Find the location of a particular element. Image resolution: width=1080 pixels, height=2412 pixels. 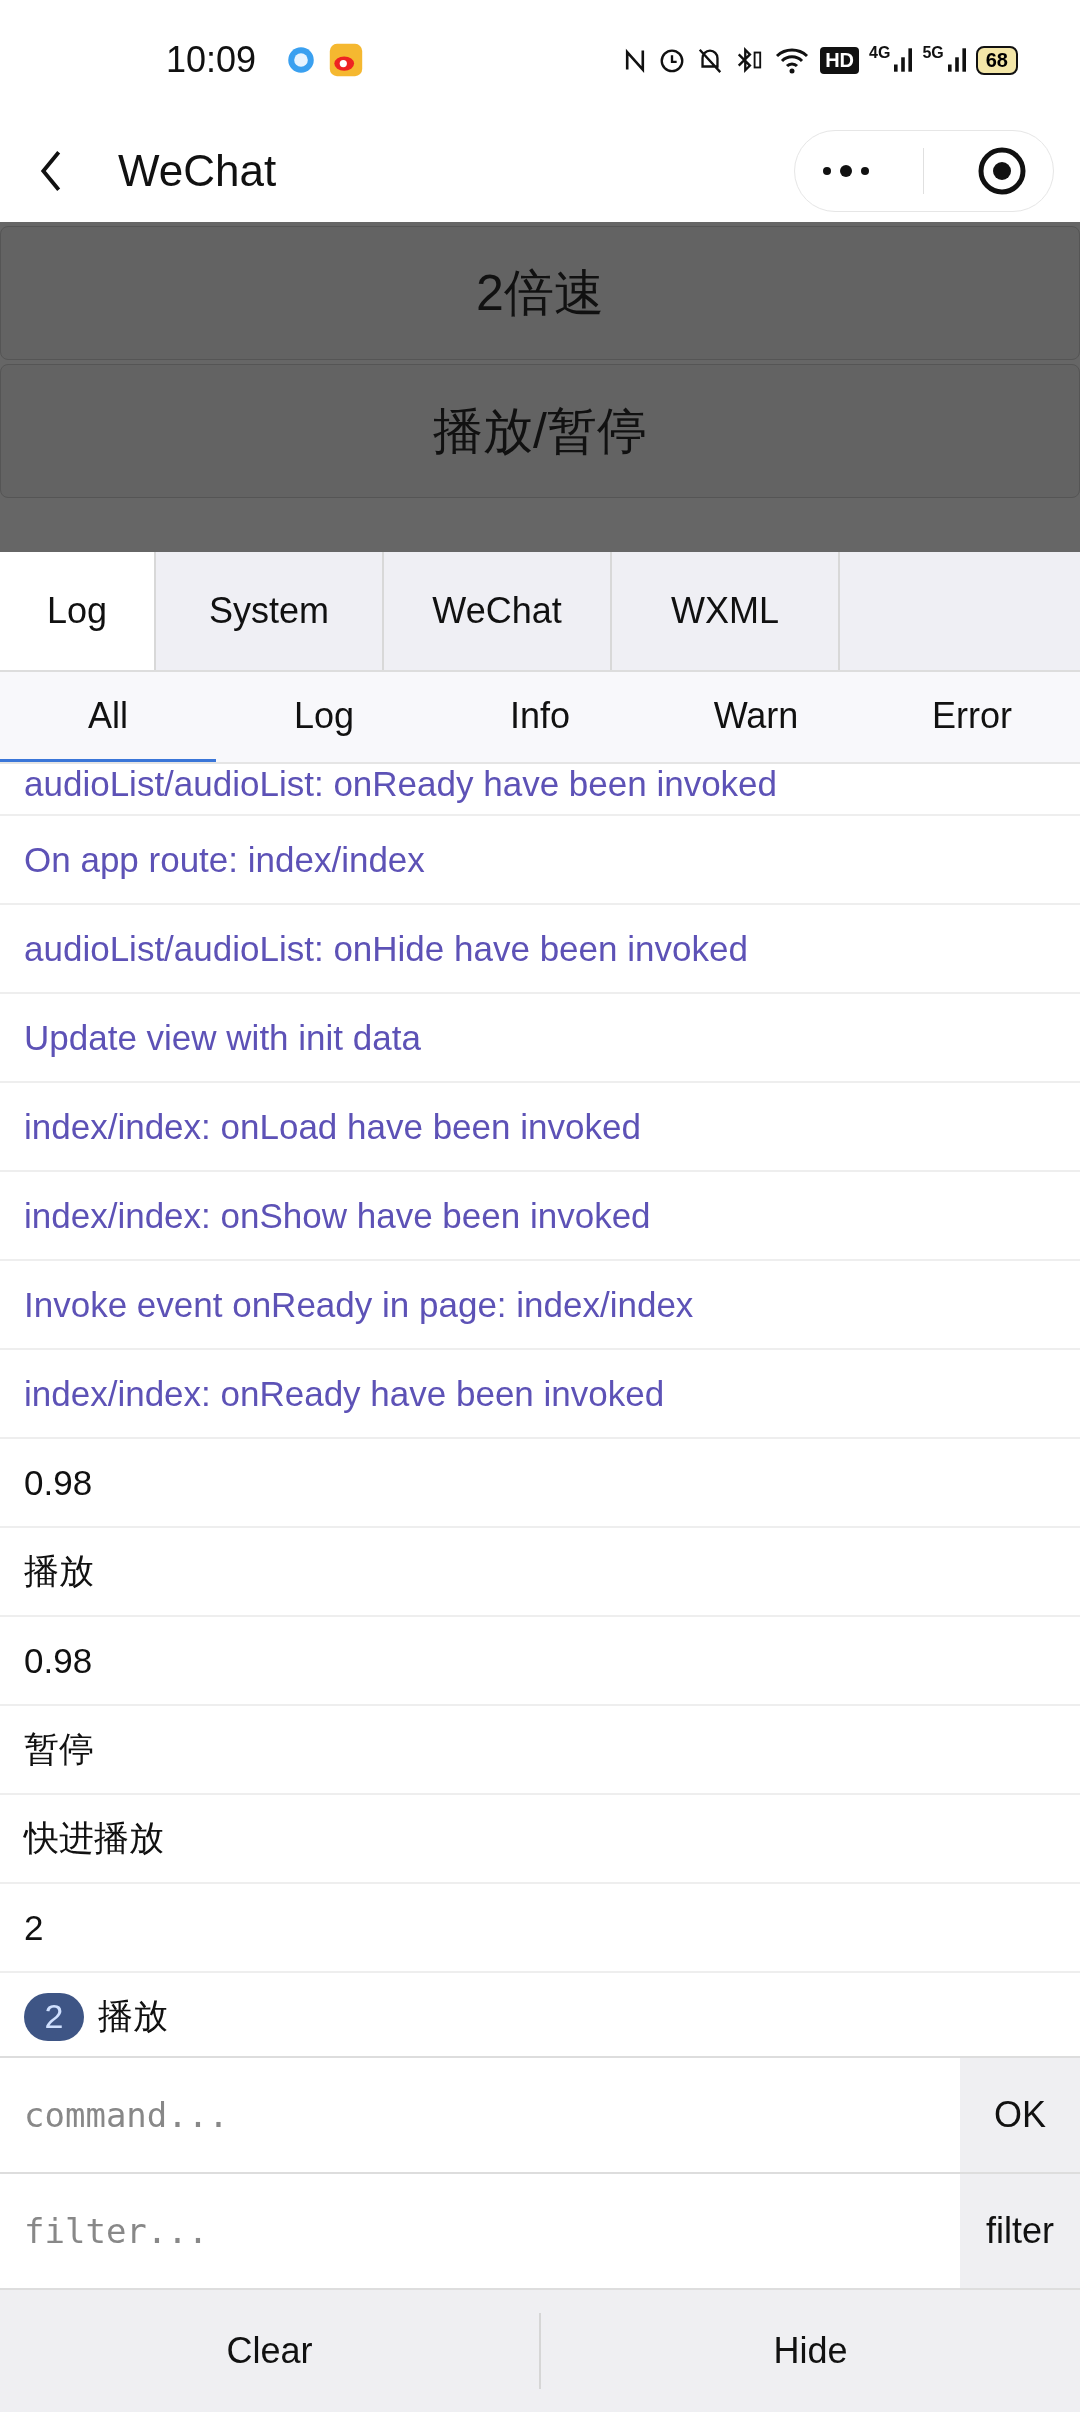

log-entry: On app route: index/index is located at coordinates (224, 859).